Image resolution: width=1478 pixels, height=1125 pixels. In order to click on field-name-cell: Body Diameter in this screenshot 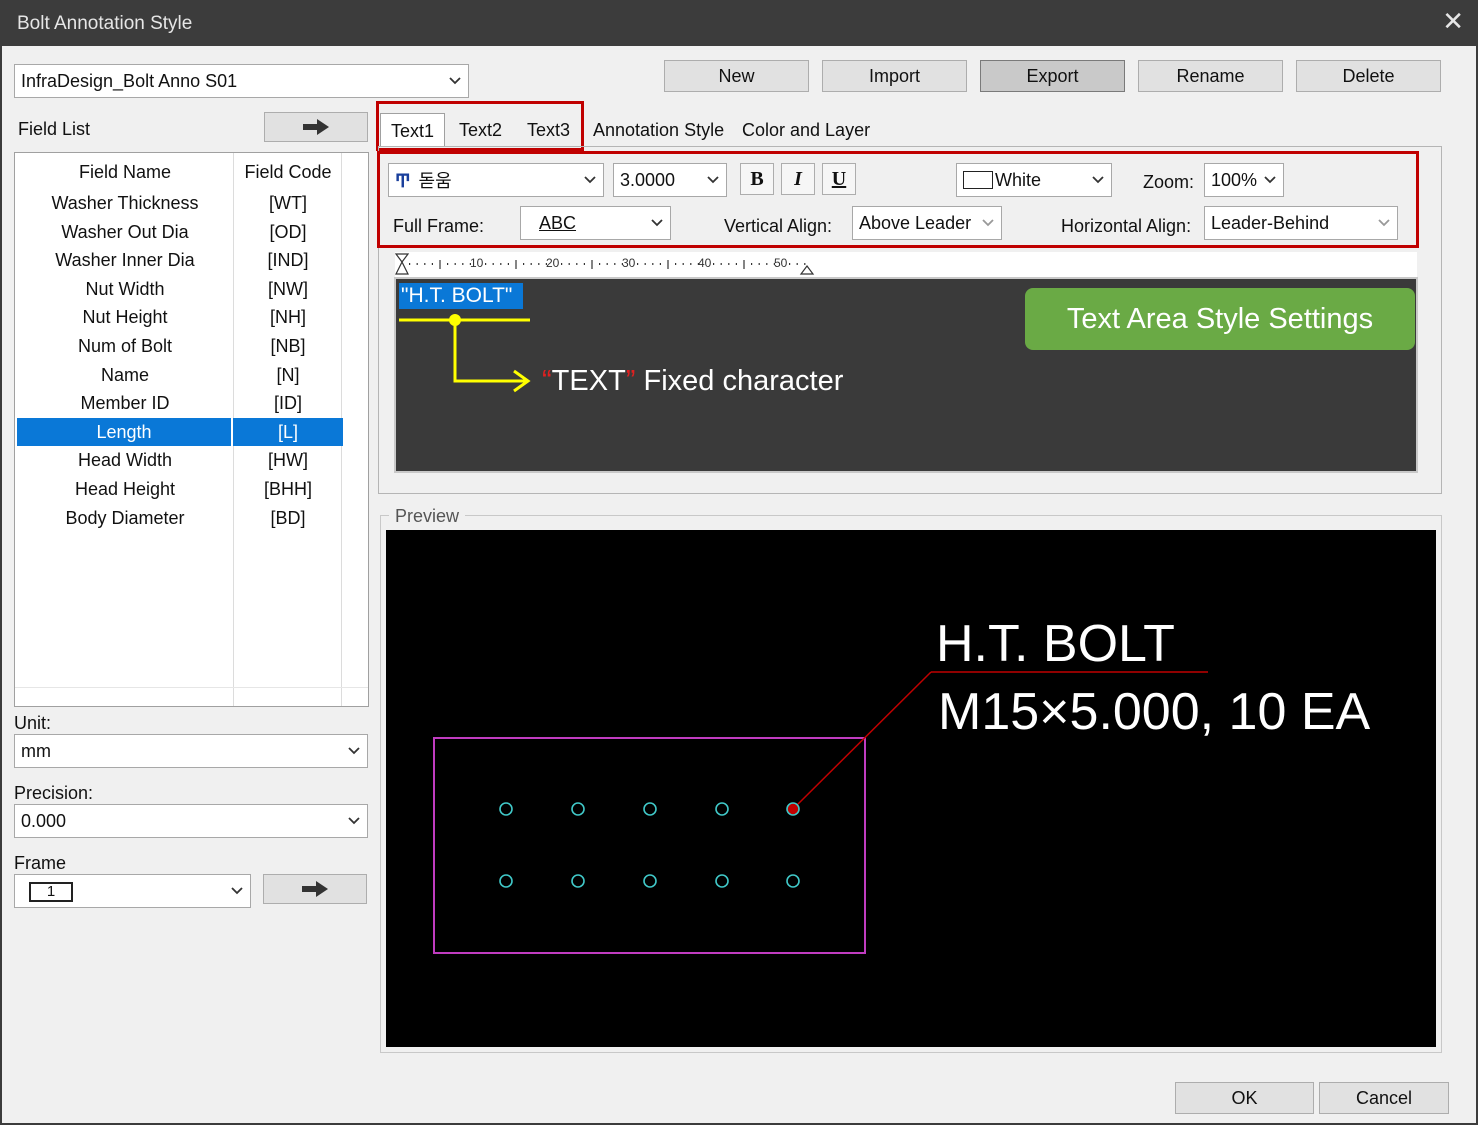, I will do `click(125, 517)`.